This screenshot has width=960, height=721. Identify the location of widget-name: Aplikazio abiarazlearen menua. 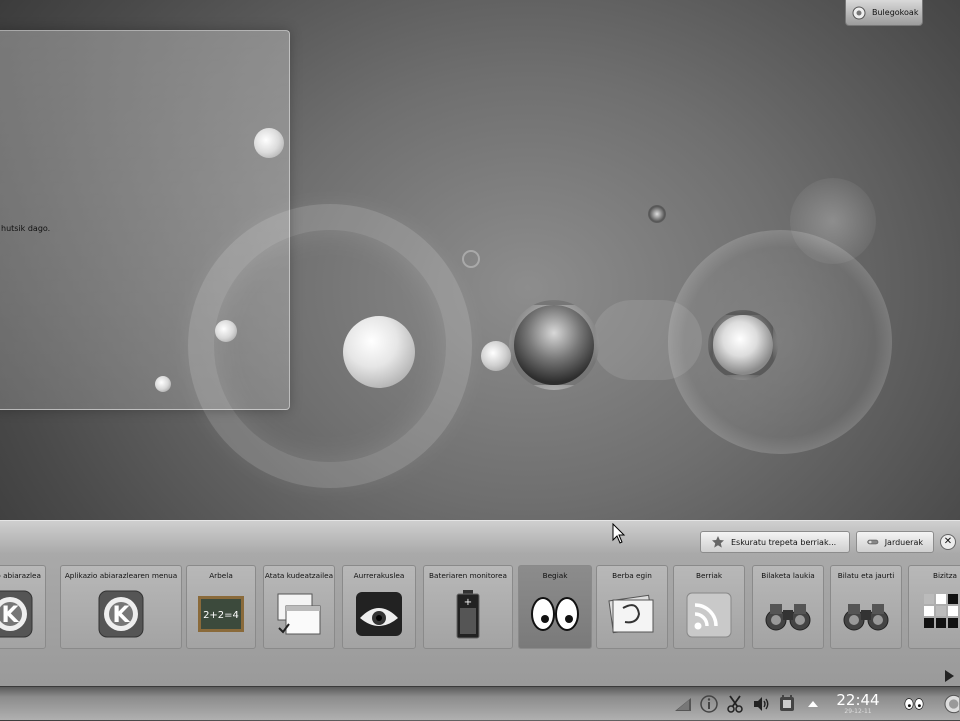
(121, 575).